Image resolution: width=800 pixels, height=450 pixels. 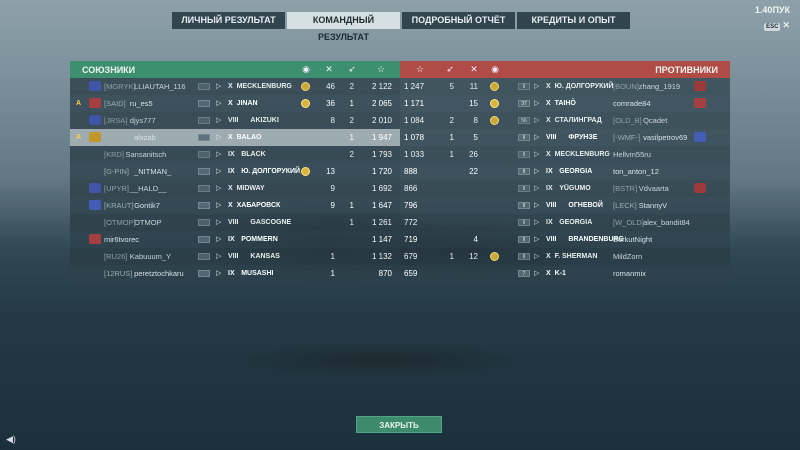 I want to click on player-clan: [SAID], so click(x=115, y=103).